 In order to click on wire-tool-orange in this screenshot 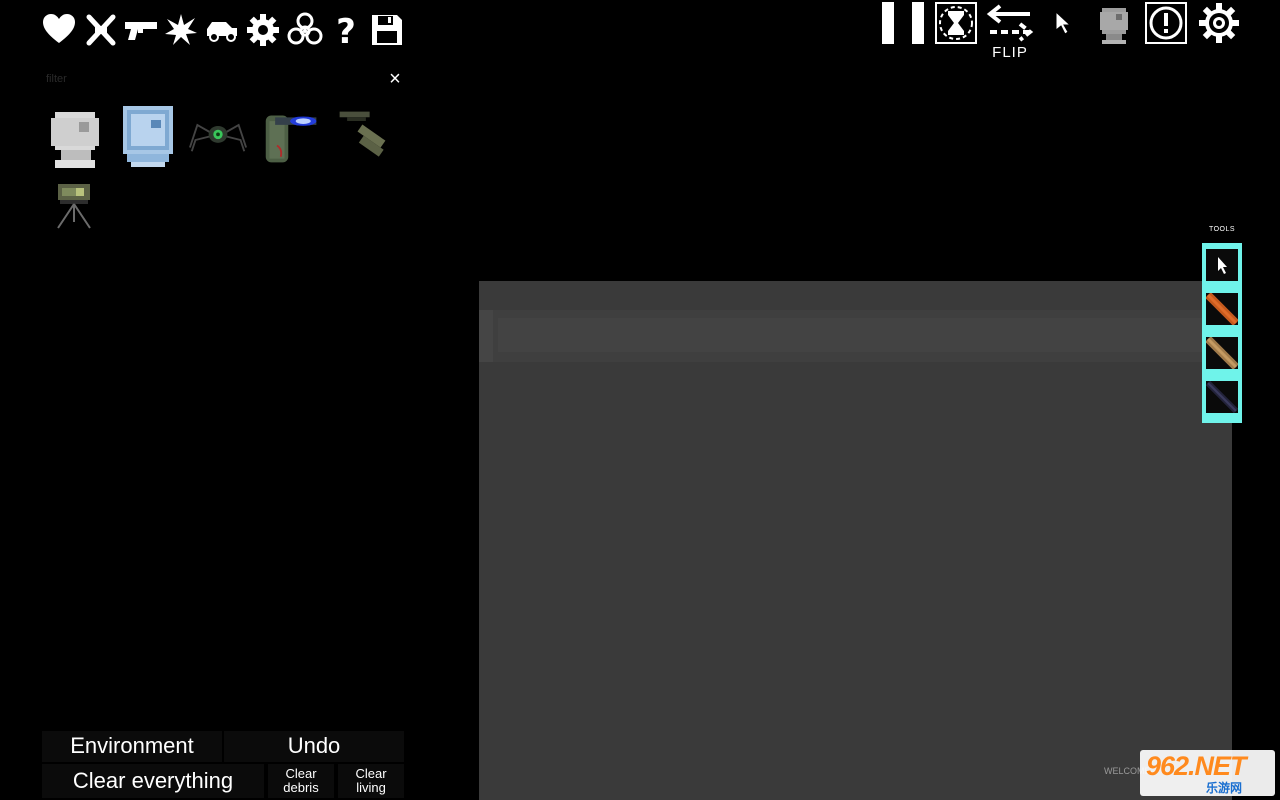, I will do `click(1222, 309)`.